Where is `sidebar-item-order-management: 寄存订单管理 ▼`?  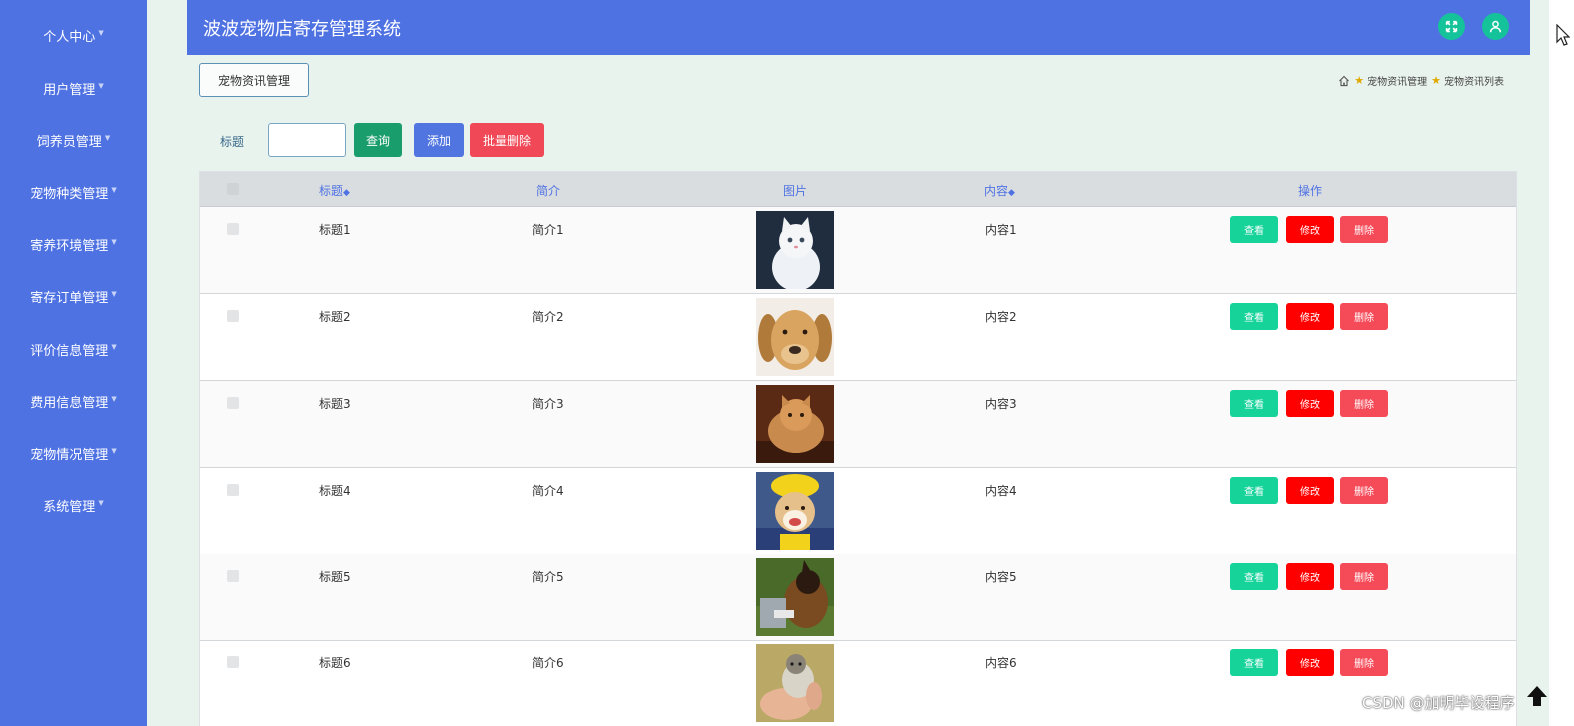
sidebar-item-order-management: 寄存订单管理 ▼ is located at coordinates (73, 296).